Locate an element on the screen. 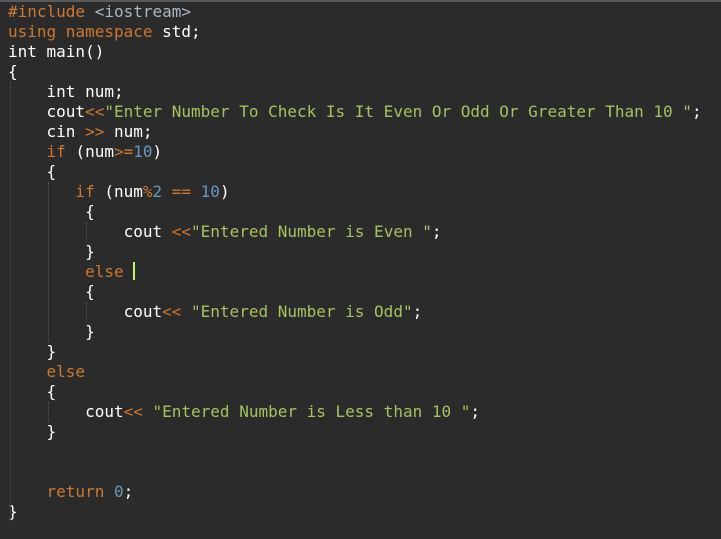  code-token: 2 is located at coordinates (157, 191).